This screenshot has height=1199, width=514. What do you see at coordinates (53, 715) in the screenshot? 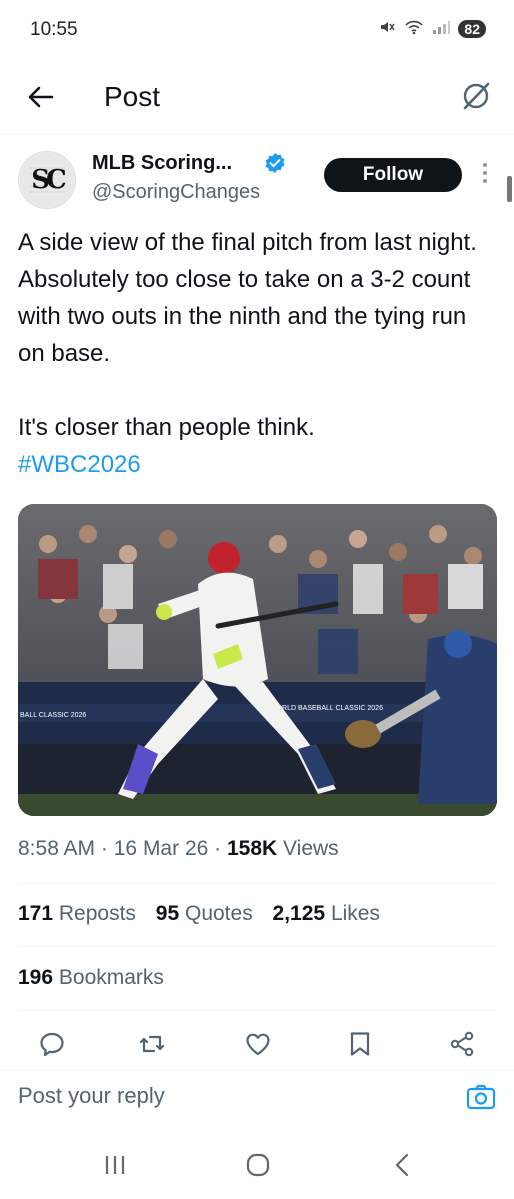
I see `media-banner-text: BALL CLASSIC 2026` at bounding box center [53, 715].